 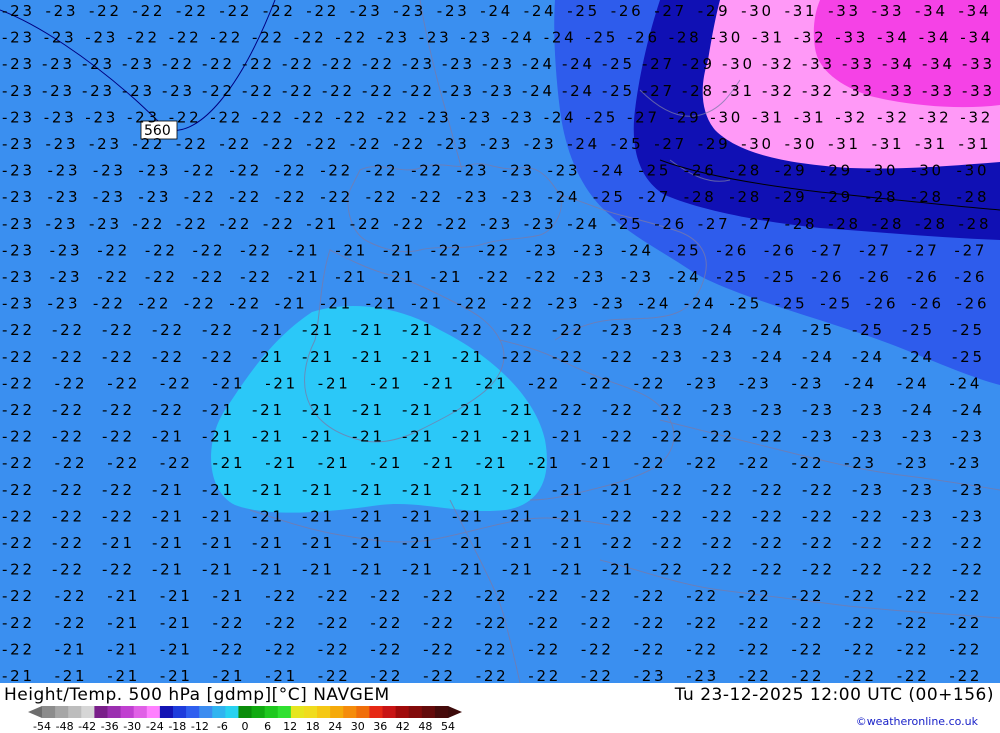 I want to click on credit-link: ©weatheronline.co.uk, so click(x=917, y=721).